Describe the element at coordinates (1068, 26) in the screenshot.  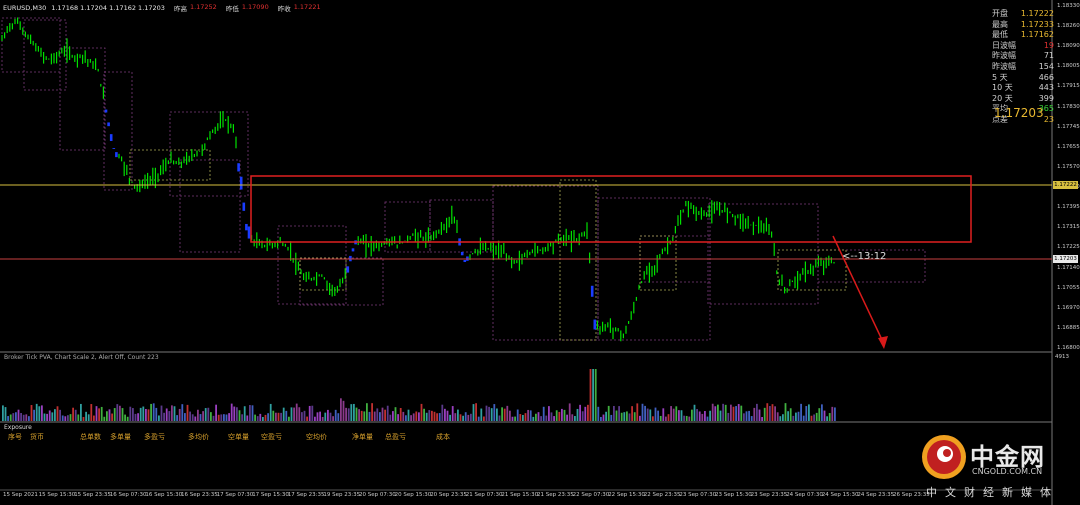
I see `price-axis-label: 1.18260` at that location.